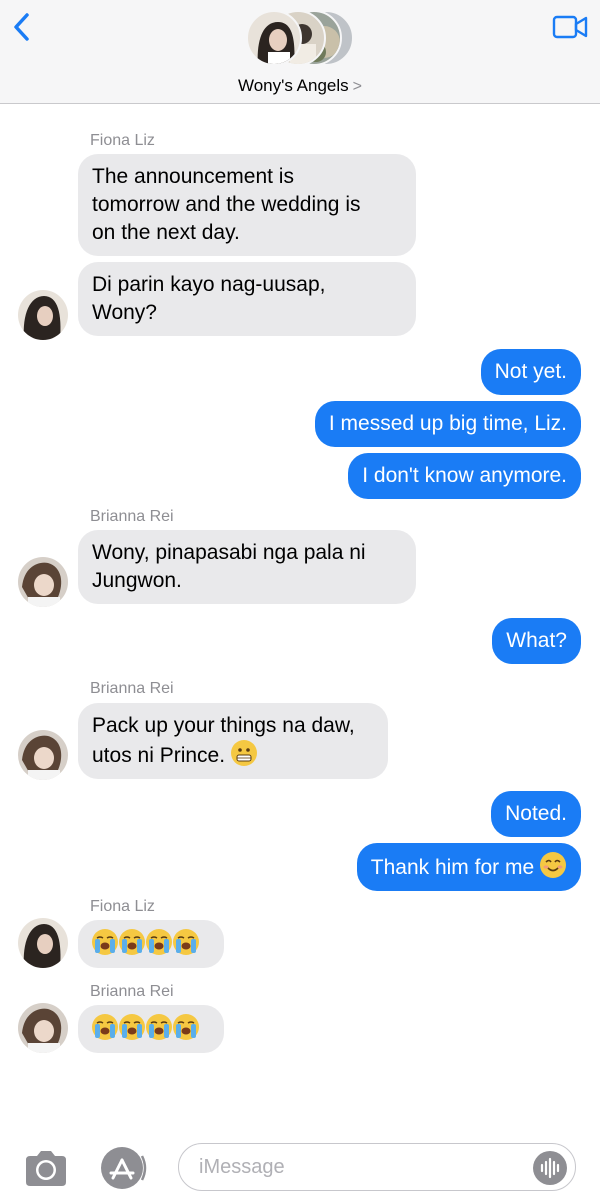 The height and width of the screenshot is (1200, 600). What do you see at coordinates (452, 867) in the screenshot?
I see `message-text: Thank him for me` at bounding box center [452, 867].